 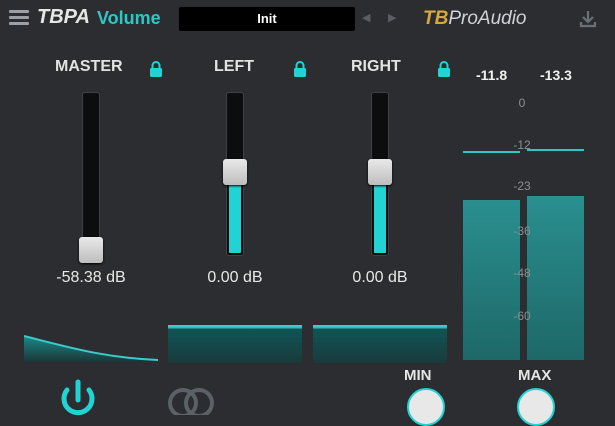 What do you see at coordinates (91, 250) in the screenshot?
I see `master-fader-handle` at bounding box center [91, 250].